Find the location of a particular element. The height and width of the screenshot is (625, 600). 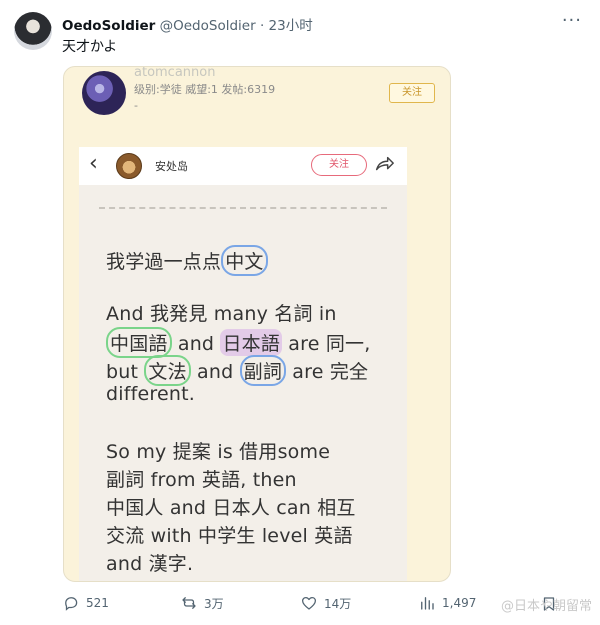

tweet-time: · 23小时 is located at coordinates (286, 26).